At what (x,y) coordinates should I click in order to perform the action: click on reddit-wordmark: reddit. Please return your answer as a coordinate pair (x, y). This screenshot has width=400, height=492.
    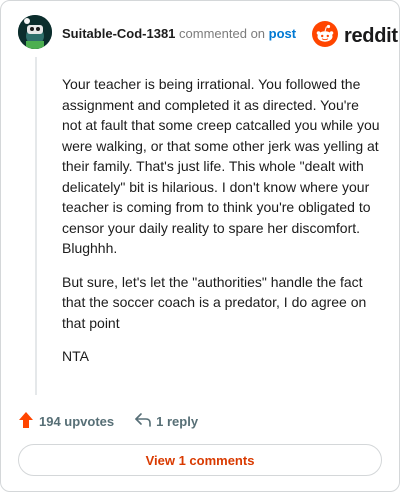
    Looking at the image, I should click on (371, 36).